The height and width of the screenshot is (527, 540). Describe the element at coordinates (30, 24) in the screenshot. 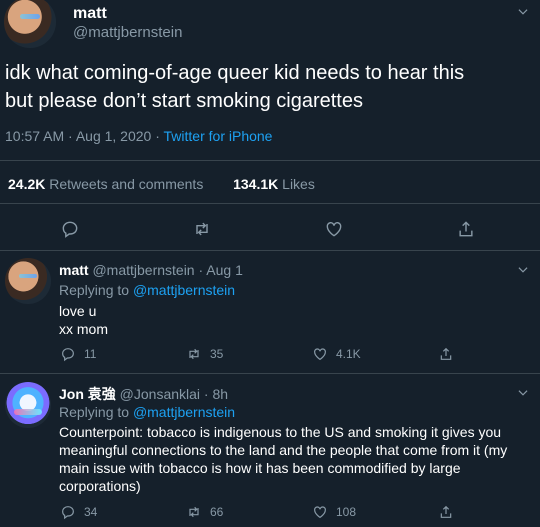

I see `author-avatar` at that location.